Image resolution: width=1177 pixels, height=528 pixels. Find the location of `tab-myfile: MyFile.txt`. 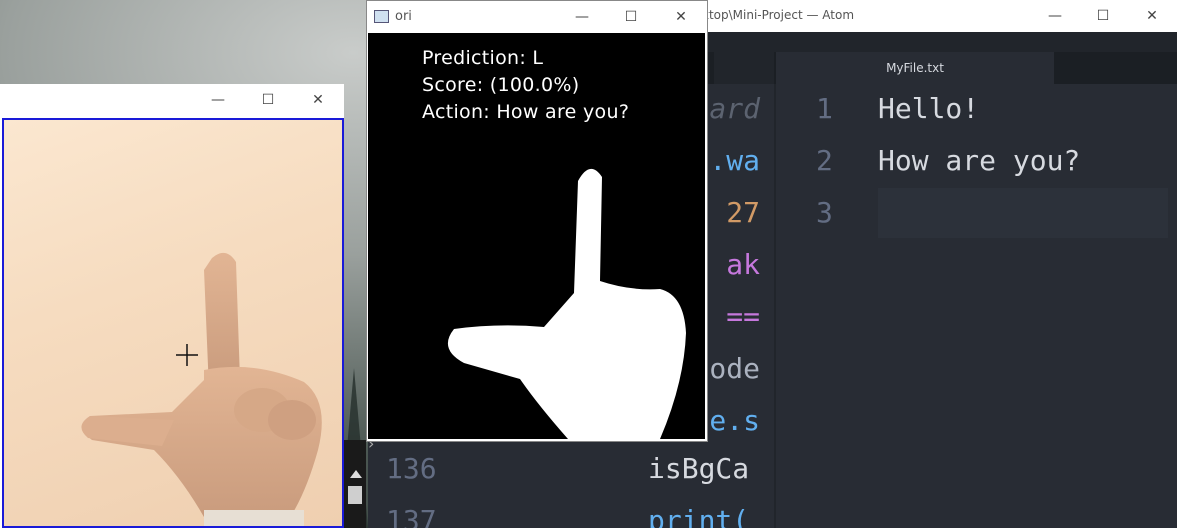

tab-myfile: MyFile.txt is located at coordinates (915, 68).